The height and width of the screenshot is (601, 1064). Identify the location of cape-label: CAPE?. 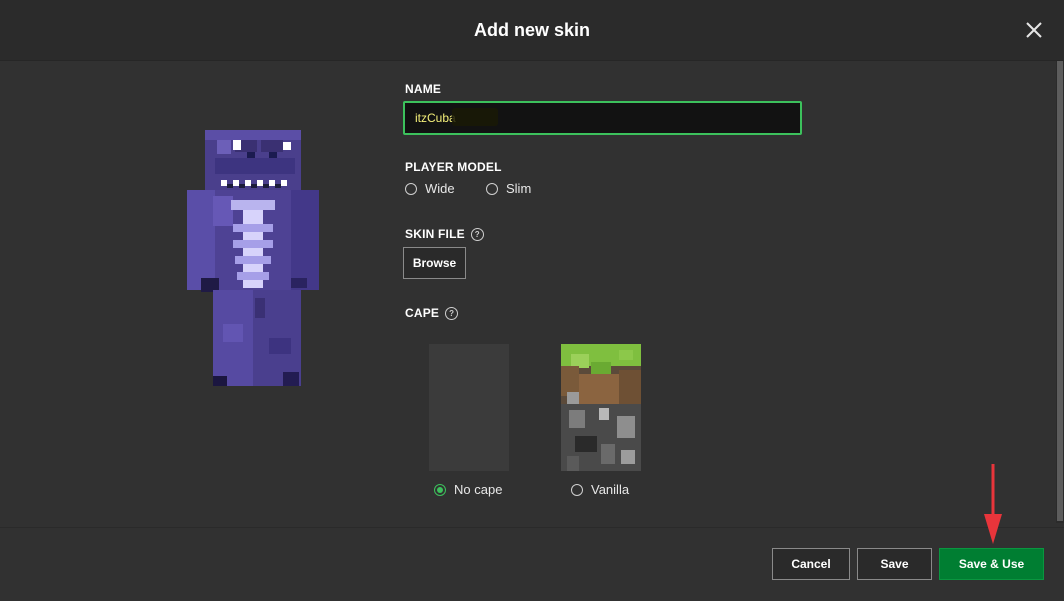
(432, 313).